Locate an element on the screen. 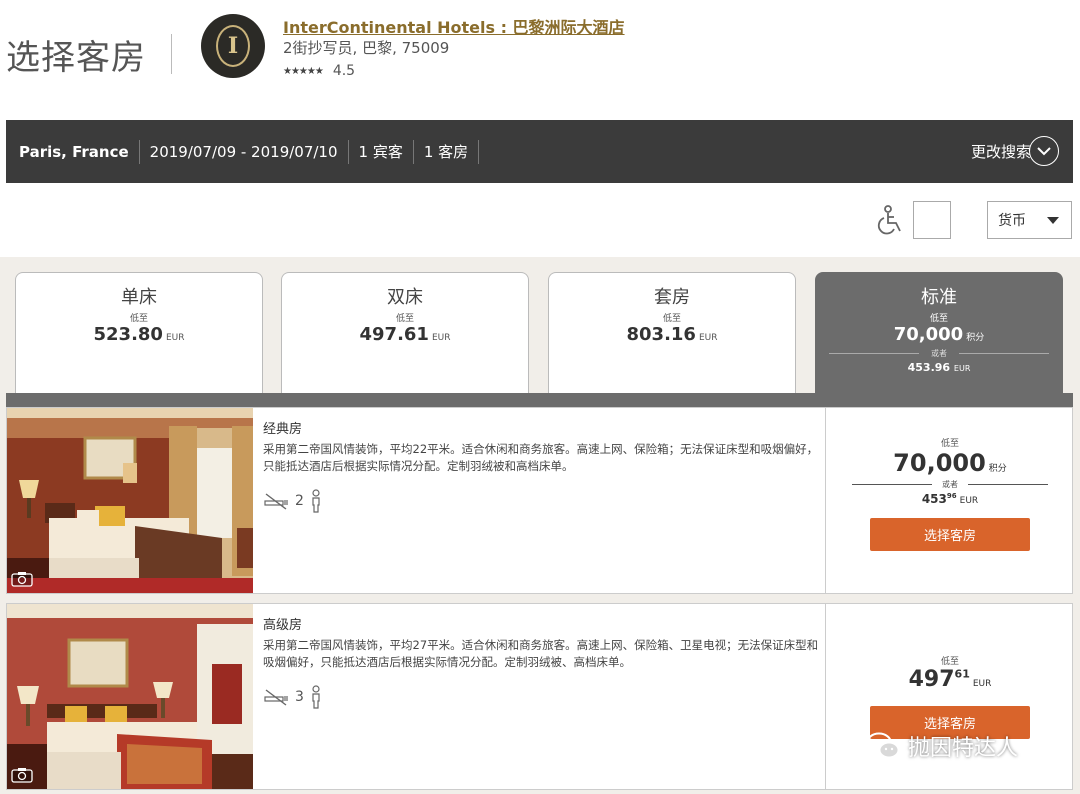 The image size is (1080, 794). tab-price-value: 803.16 is located at coordinates (661, 334).